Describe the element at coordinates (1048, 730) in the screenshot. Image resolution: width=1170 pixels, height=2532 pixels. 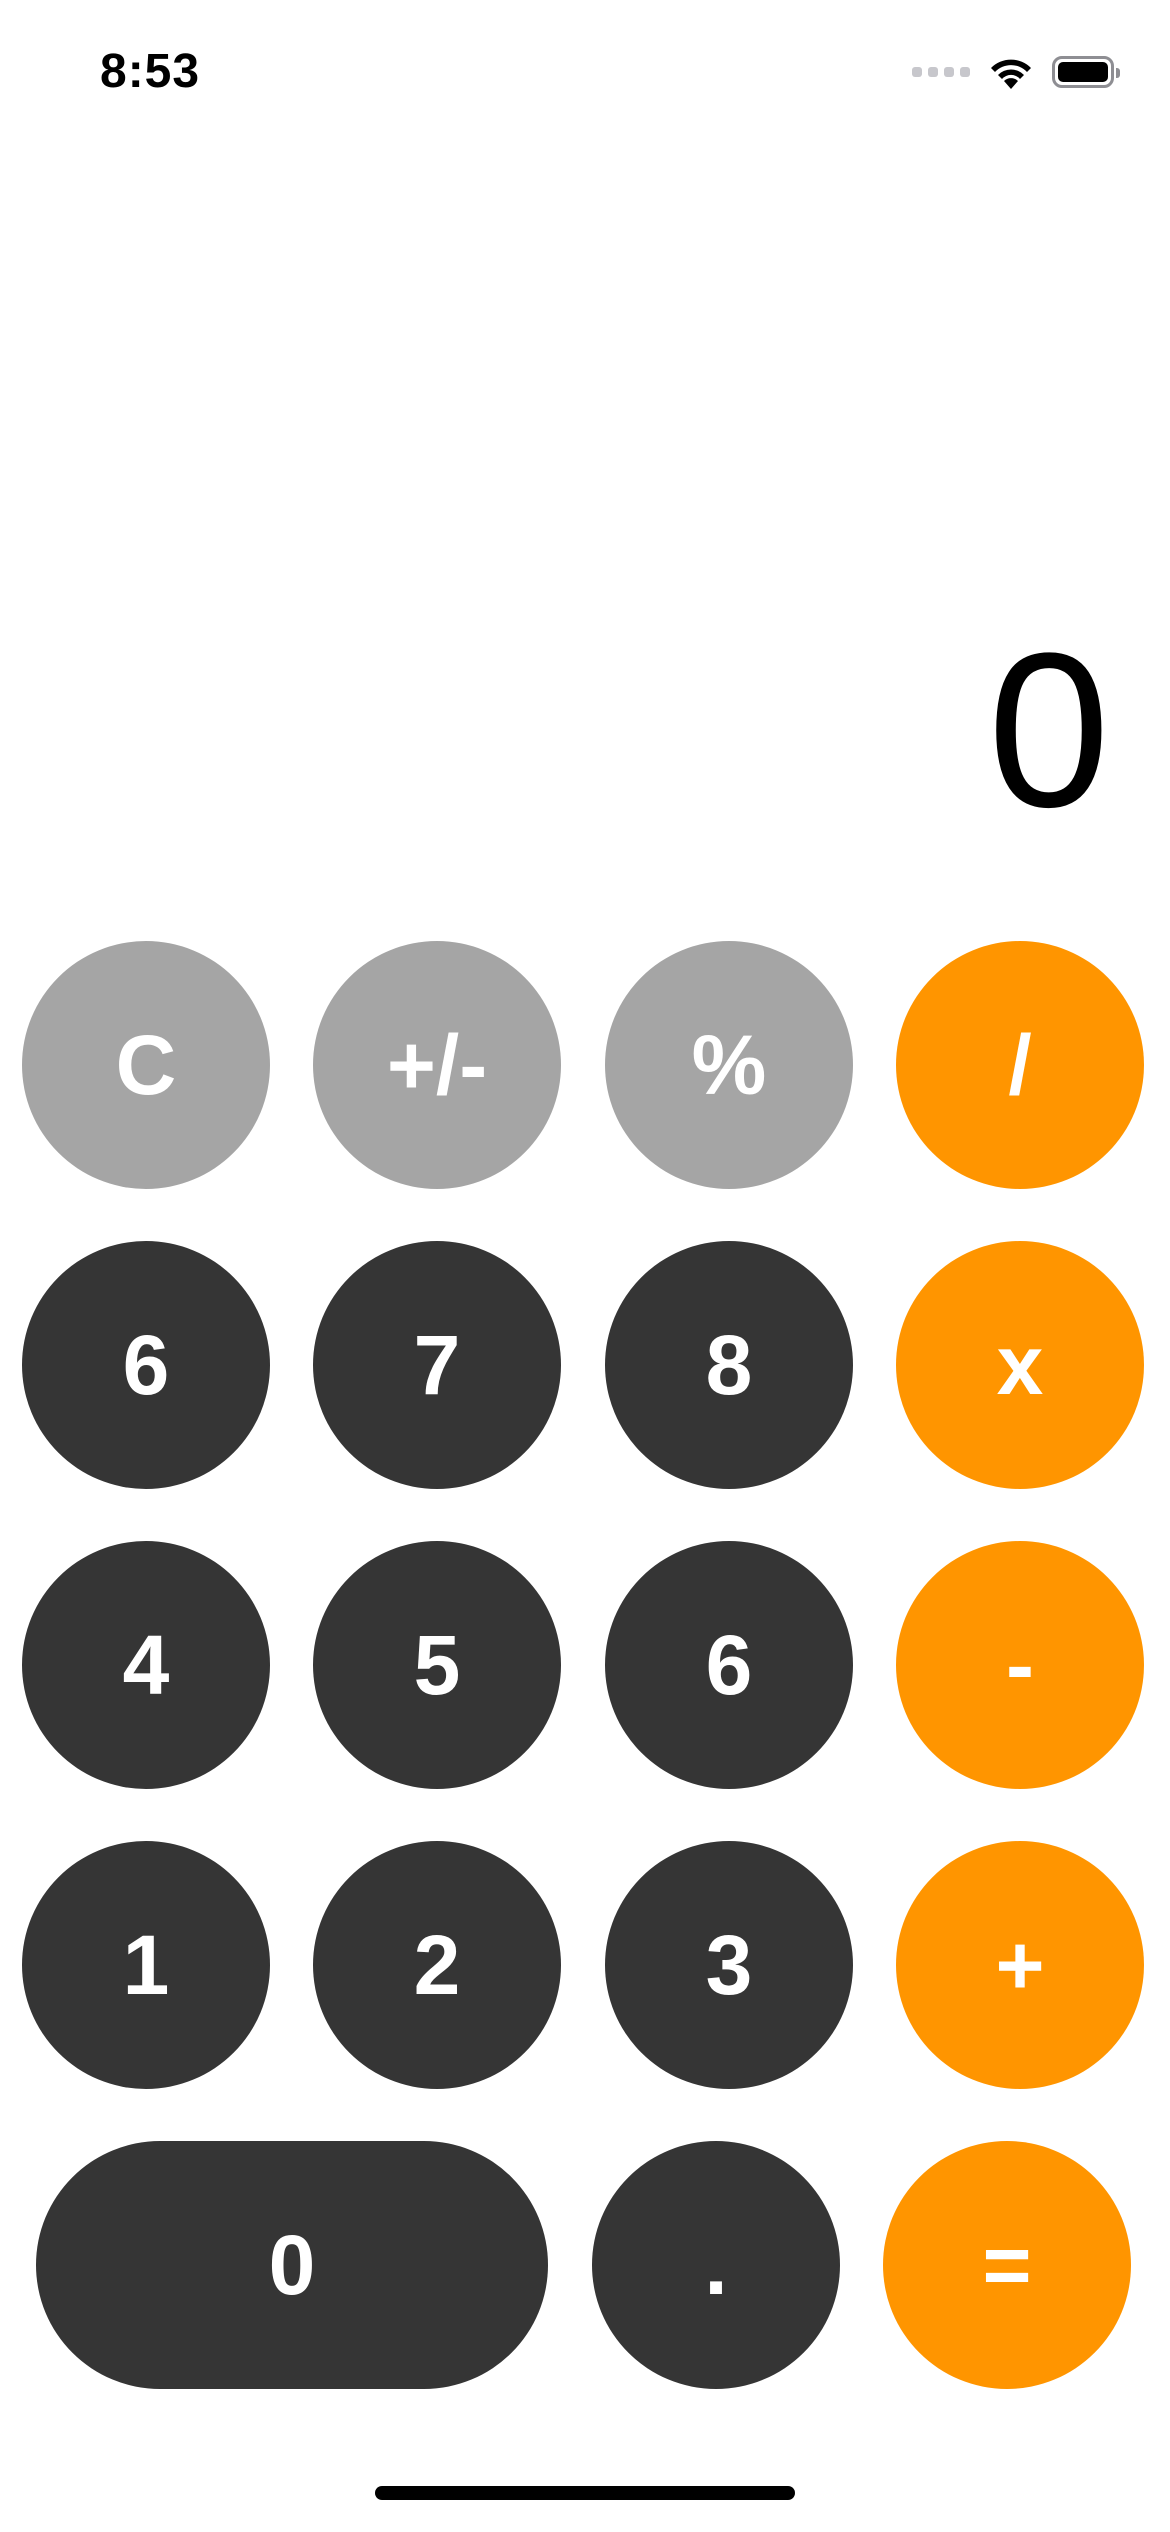
I see `result-display: 0` at that location.